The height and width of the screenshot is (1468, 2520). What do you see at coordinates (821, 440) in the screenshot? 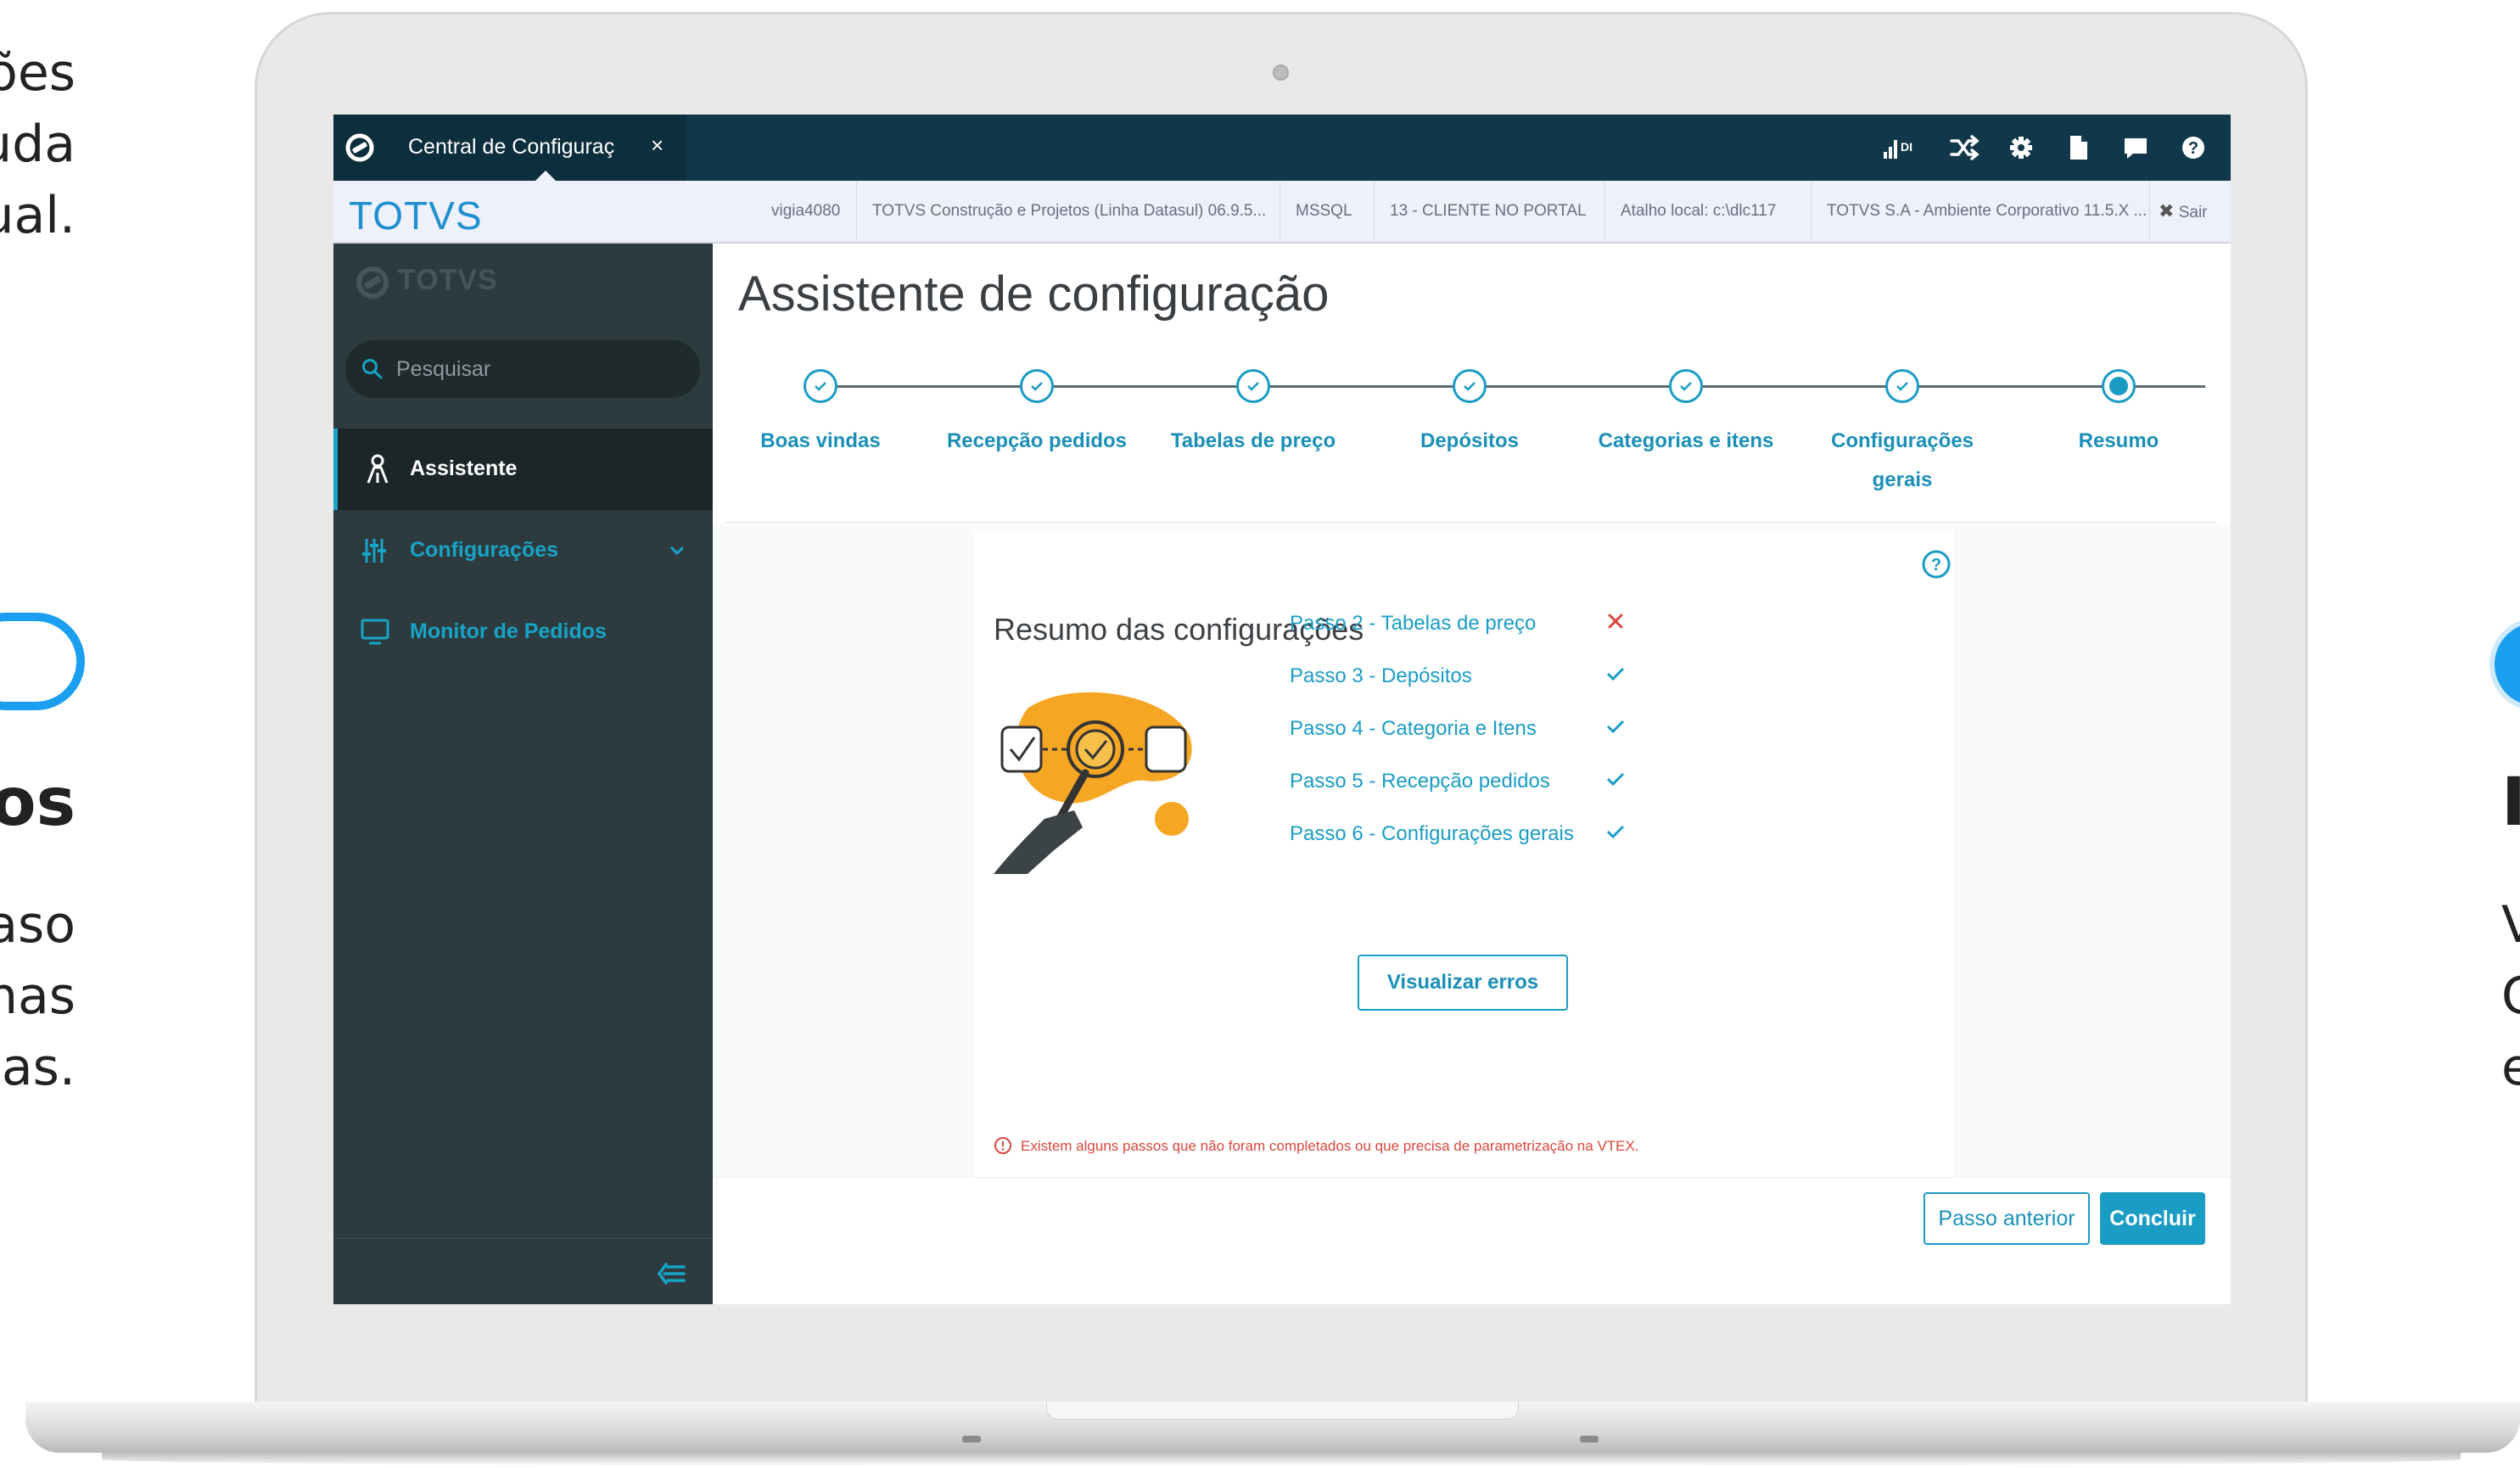
I see `step-label: Boas vindas` at bounding box center [821, 440].